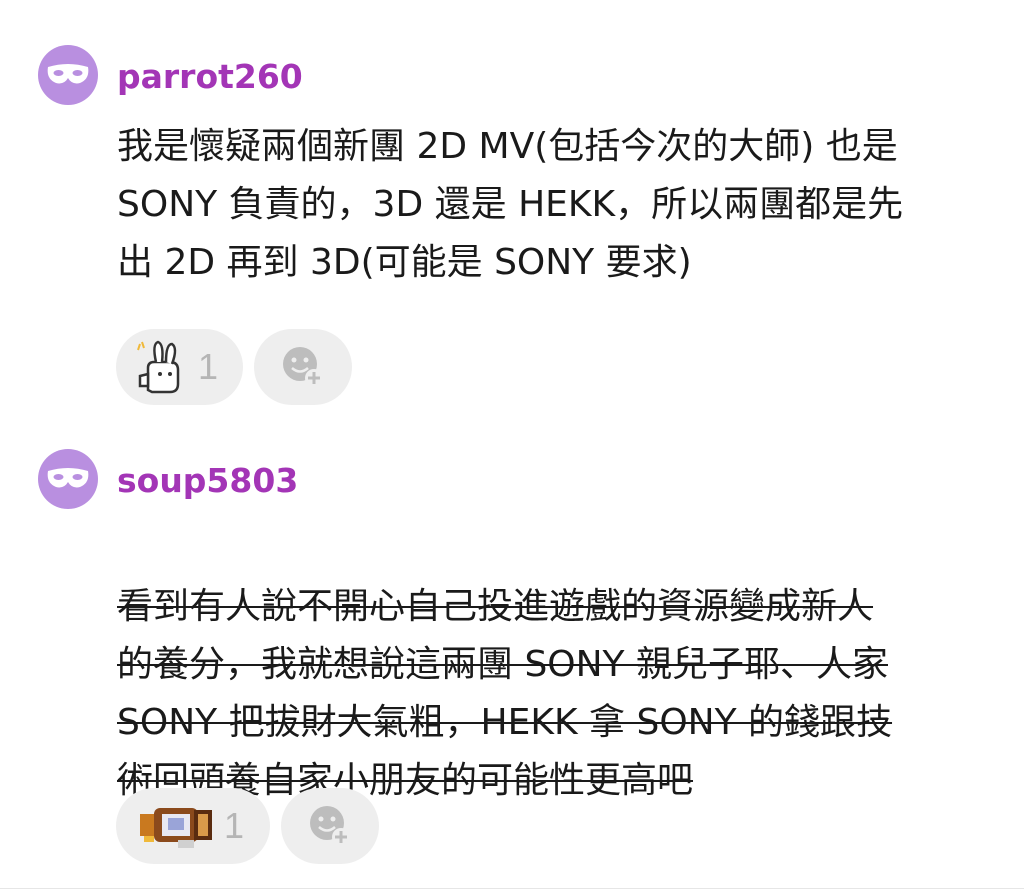  Describe the element at coordinates (210, 77) in the screenshot. I see `username: parrot260` at that location.